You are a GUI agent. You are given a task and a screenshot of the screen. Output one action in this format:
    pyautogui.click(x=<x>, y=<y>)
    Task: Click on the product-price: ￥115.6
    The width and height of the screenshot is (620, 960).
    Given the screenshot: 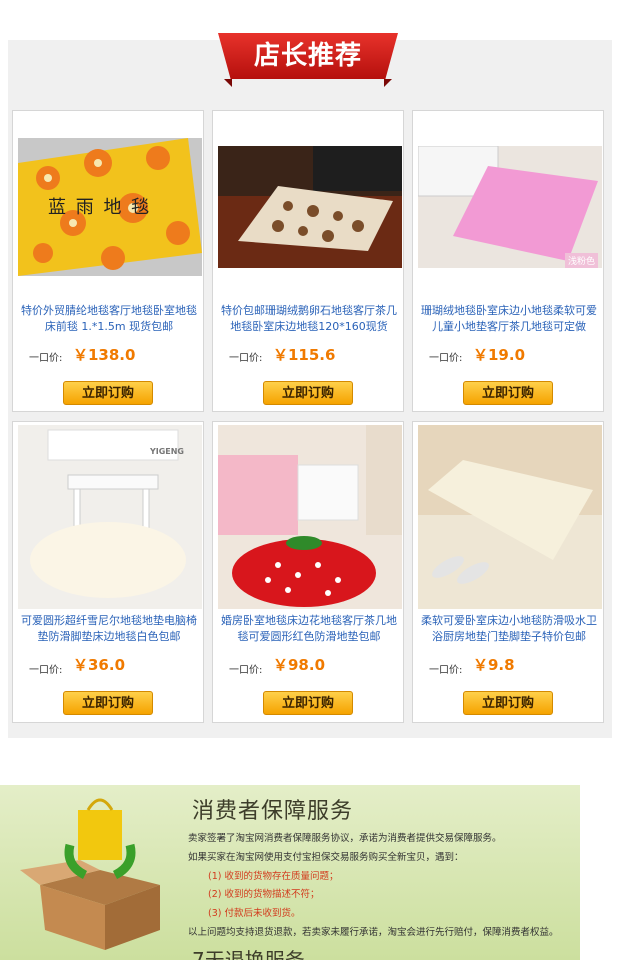 What is the action you would take?
    pyautogui.click(x=304, y=355)
    